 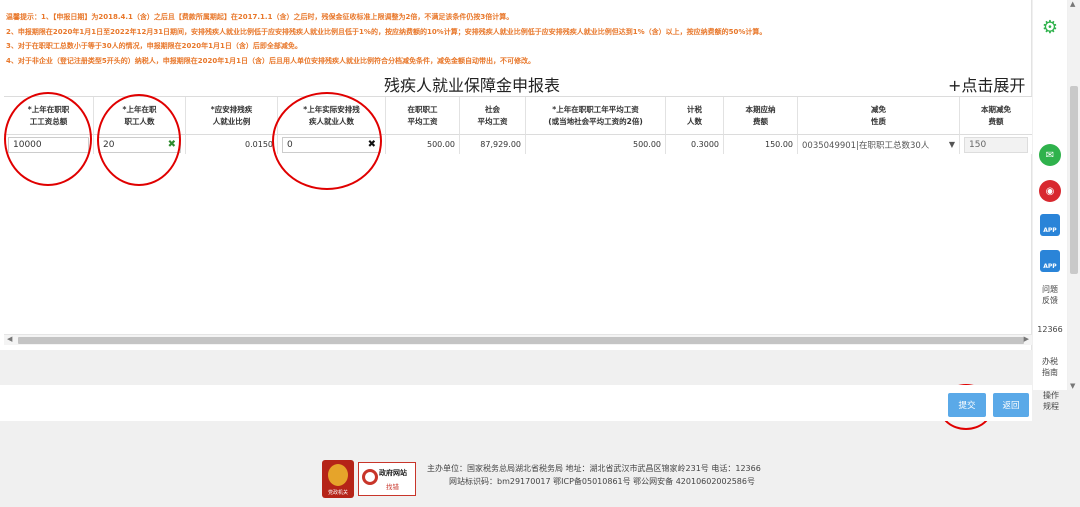 I want to click on cell-avg-wage: 500.00, so click(x=423, y=144).